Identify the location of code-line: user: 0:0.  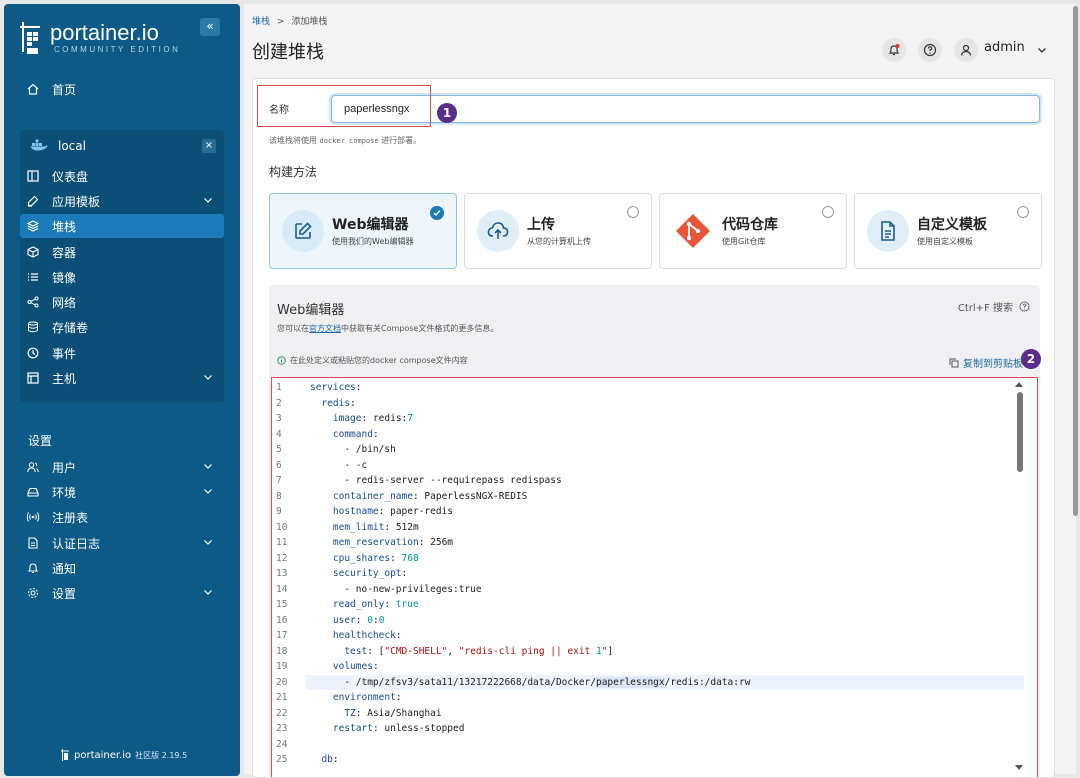
(347, 621).